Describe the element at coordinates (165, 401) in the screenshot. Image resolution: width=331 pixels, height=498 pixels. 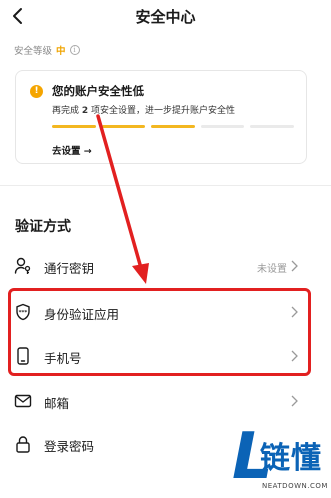
I see `verification-item-email: 邮箱` at that location.